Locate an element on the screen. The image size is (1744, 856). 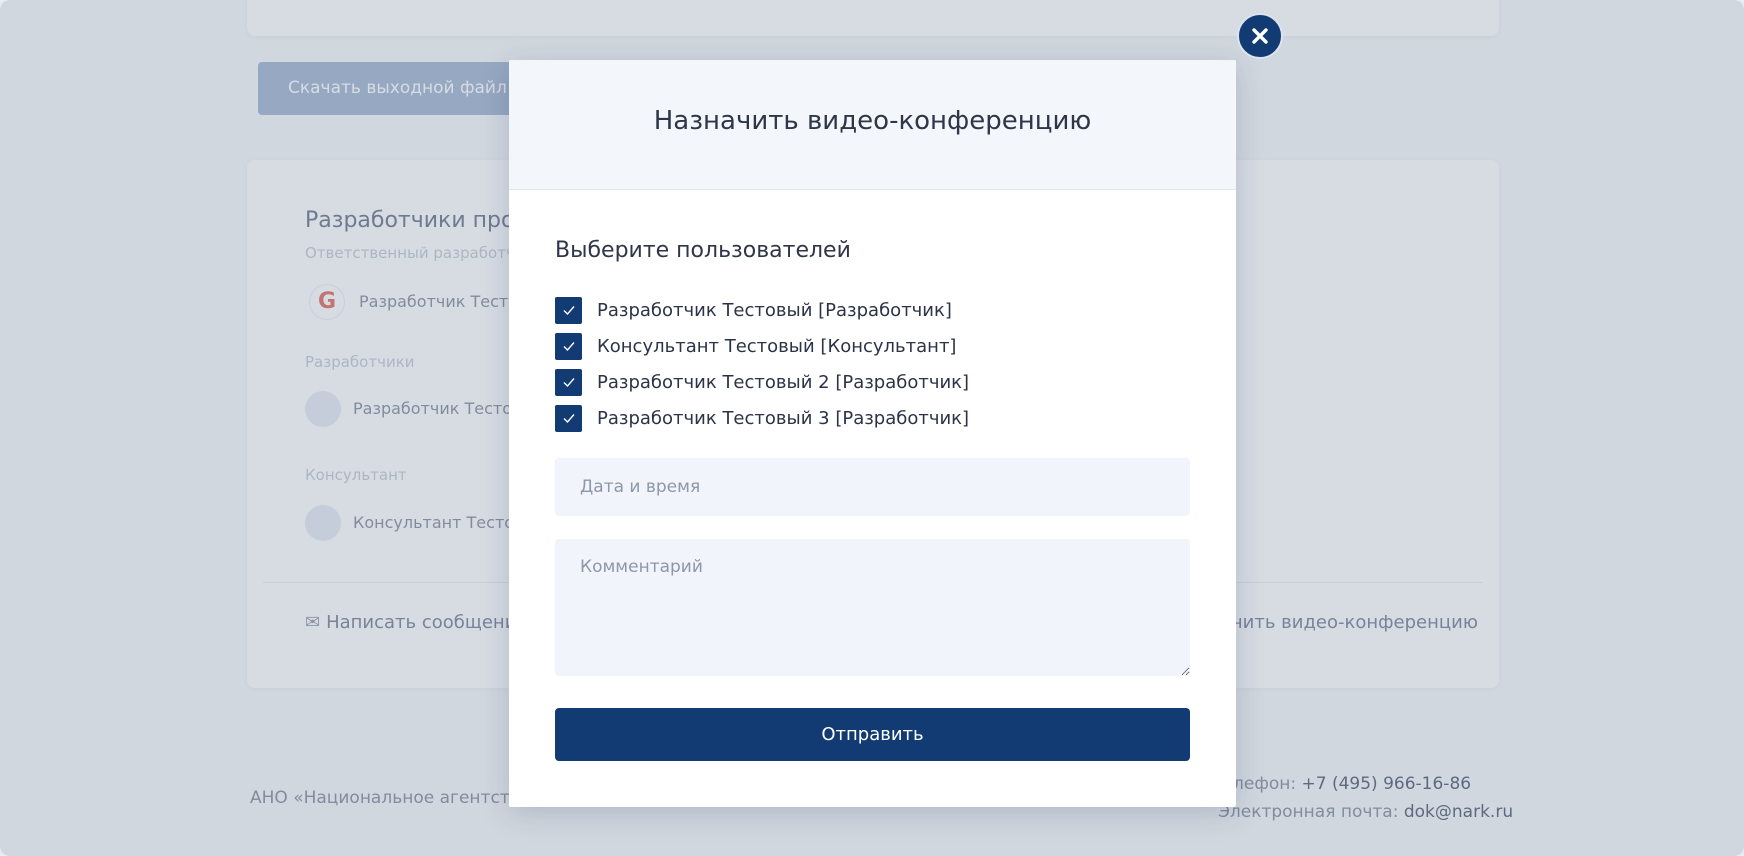
user-checkbox-item: Консультант Тестовый [Консультант] is located at coordinates (762, 346).